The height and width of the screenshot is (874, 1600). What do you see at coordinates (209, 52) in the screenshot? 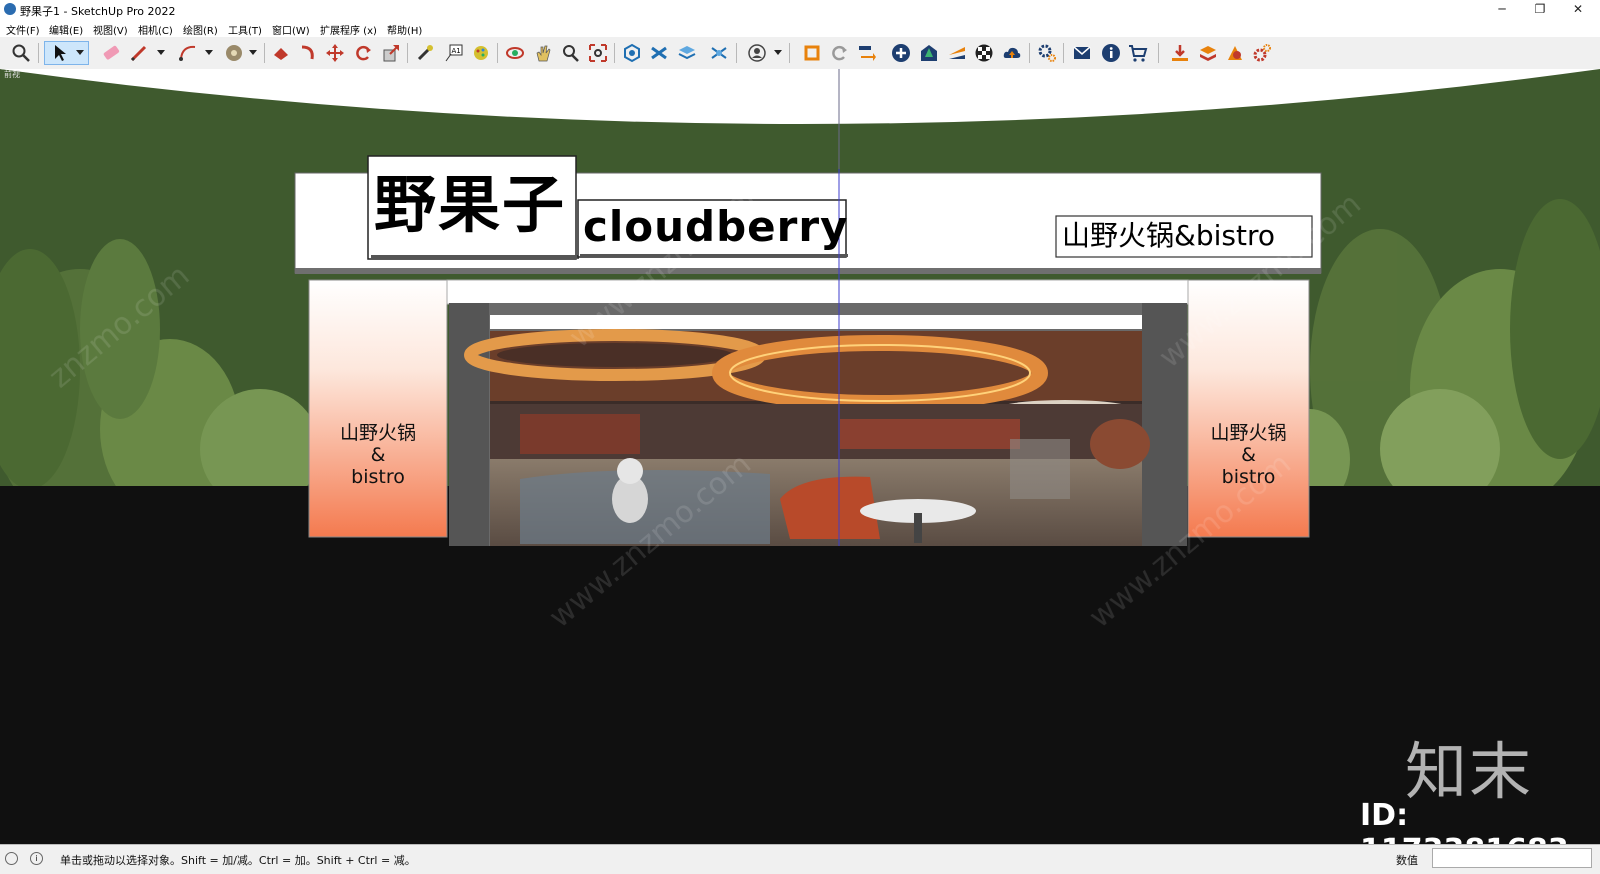
I see `arc-dropdown-icon` at bounding box center [209, 52].